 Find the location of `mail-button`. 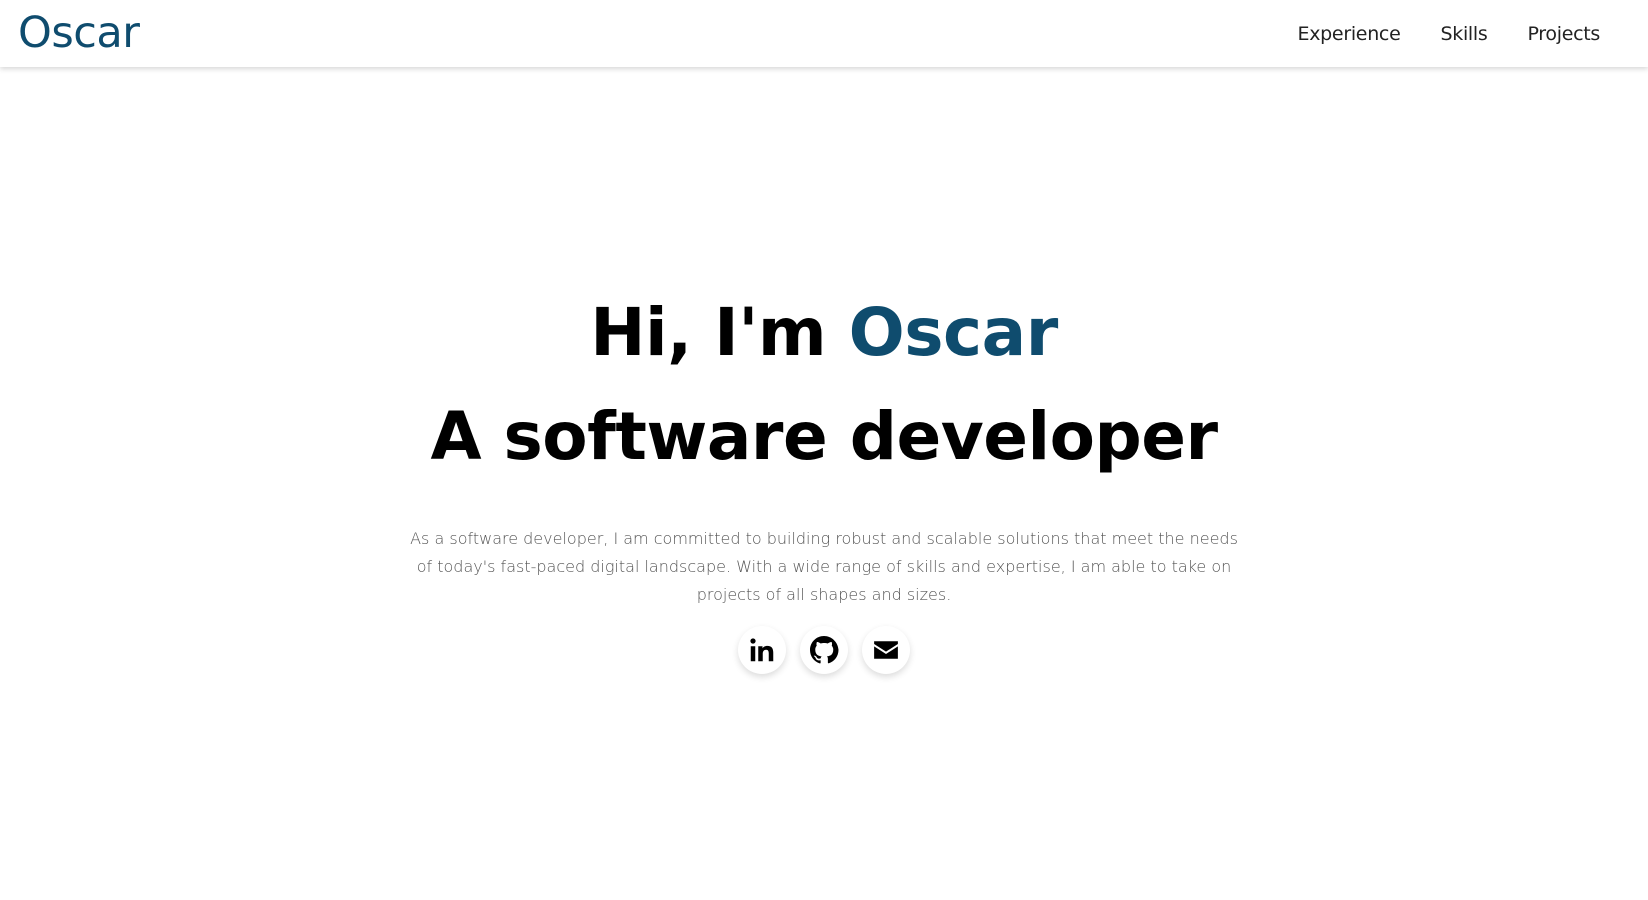

mail-button is located at coordinates (886, 650).